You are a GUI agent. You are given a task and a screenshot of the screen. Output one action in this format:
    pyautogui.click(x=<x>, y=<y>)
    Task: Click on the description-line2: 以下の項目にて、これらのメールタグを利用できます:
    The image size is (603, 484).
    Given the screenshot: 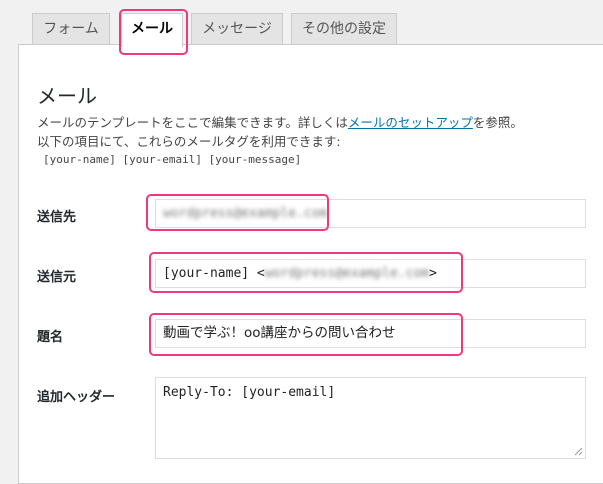 What is the action you would take?
    pyautogui.click(x=189, y=141)
    